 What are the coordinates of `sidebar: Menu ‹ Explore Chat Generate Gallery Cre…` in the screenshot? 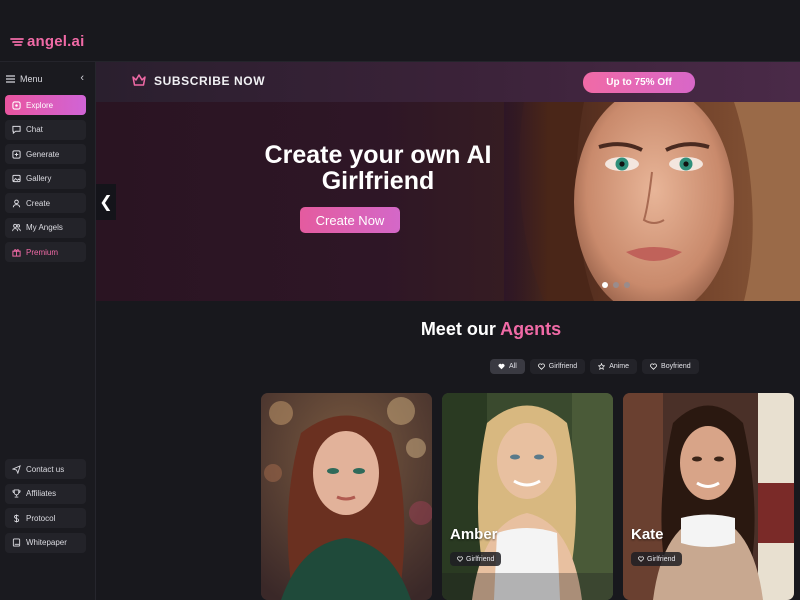 It's located at (48, 331).